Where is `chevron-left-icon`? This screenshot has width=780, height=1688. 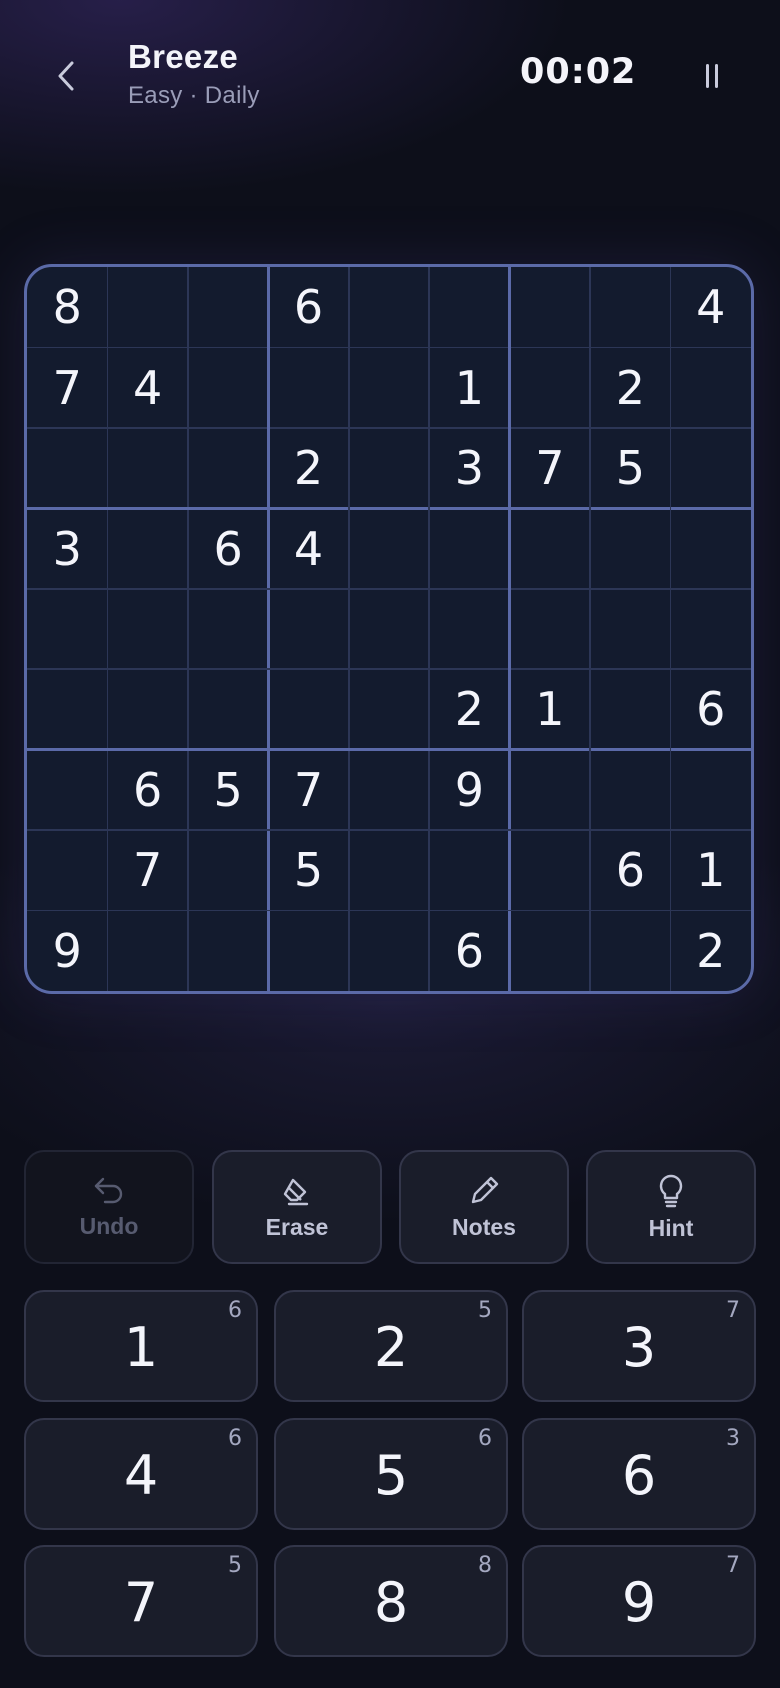
chevron-left-icon is located at coordinates (66, 76).